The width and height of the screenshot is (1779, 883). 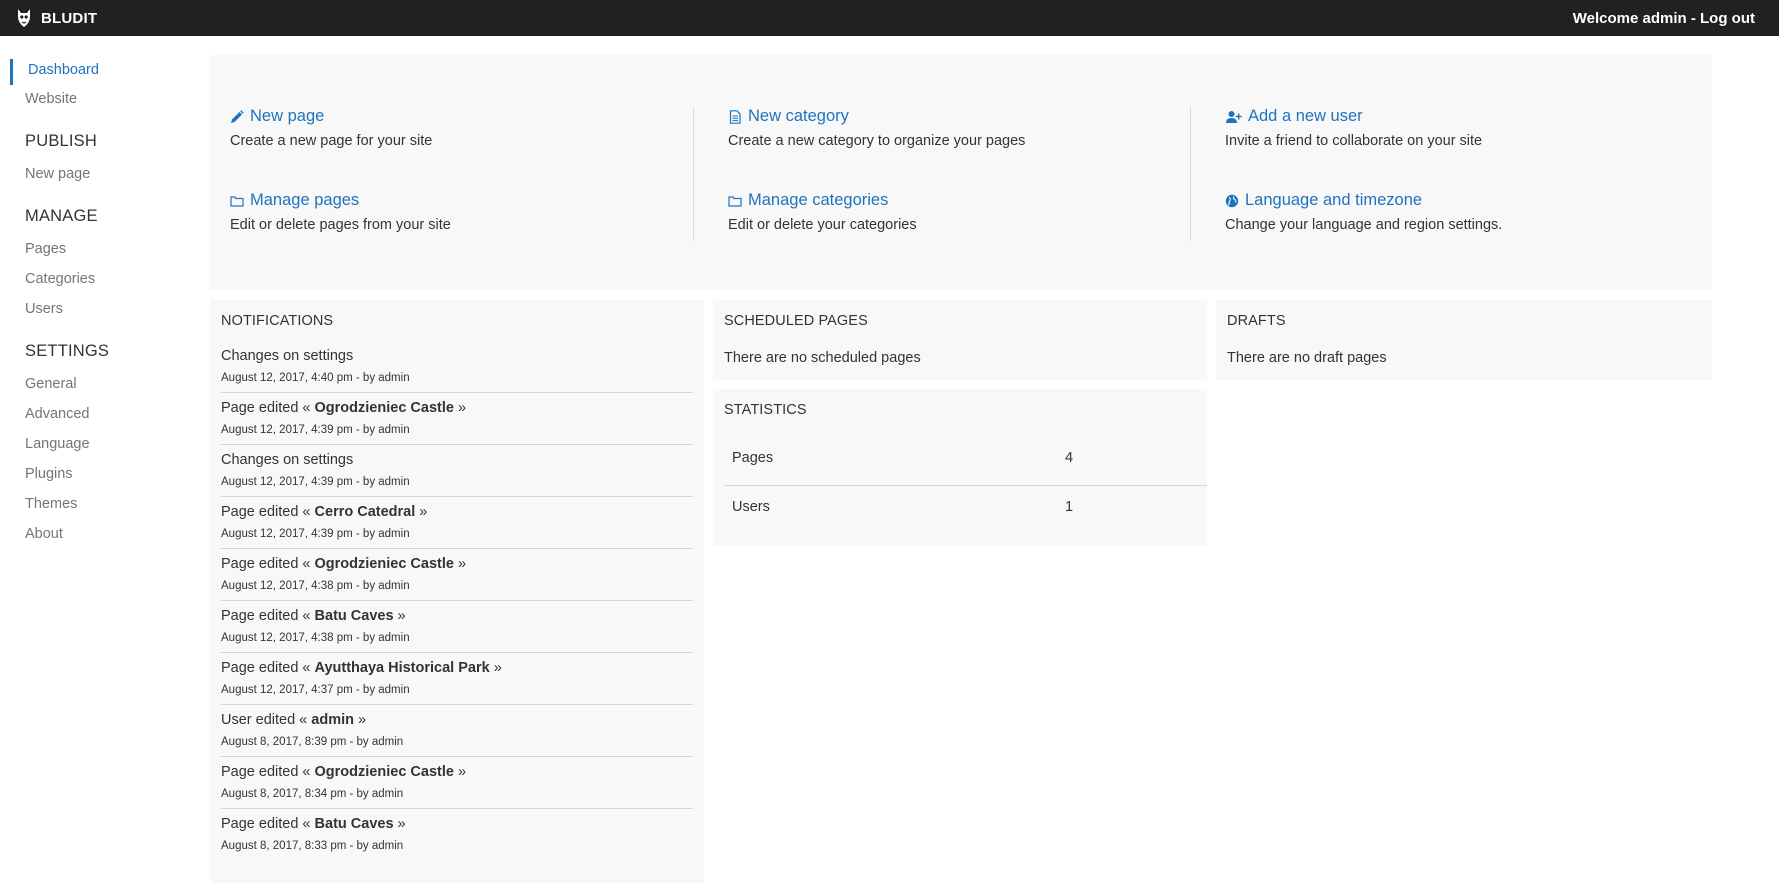 I want to click on notification-action: Changes on settings, so click(x=287, y=460).